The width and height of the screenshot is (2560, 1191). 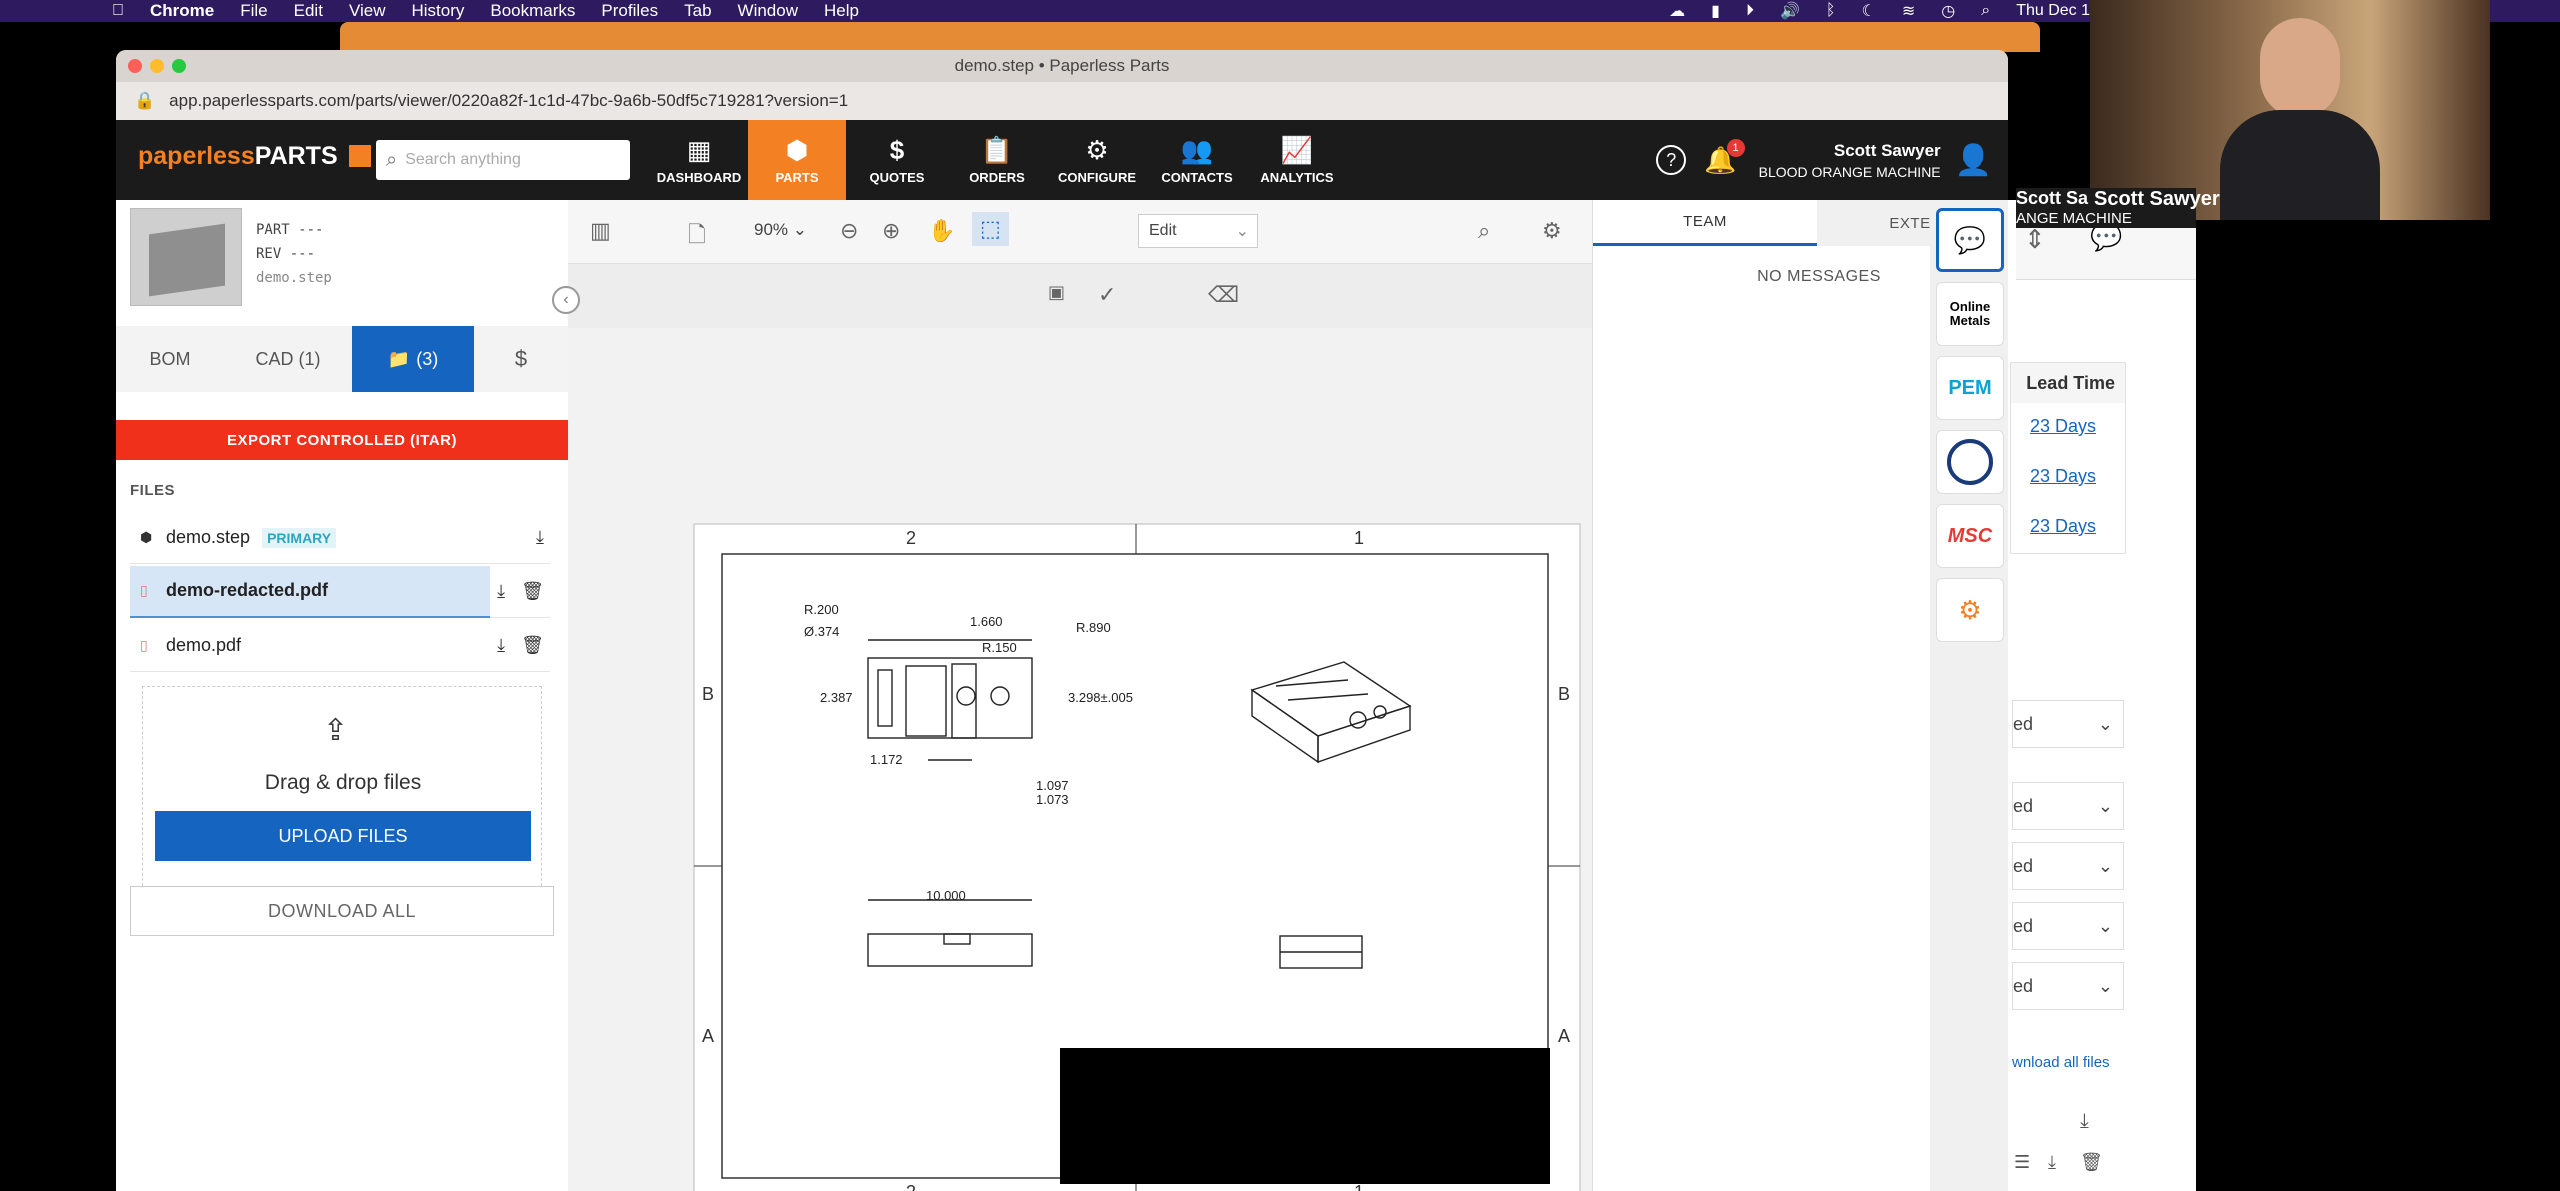 I want to click on tab-team: TEAM, so click(x=1705, y=223).